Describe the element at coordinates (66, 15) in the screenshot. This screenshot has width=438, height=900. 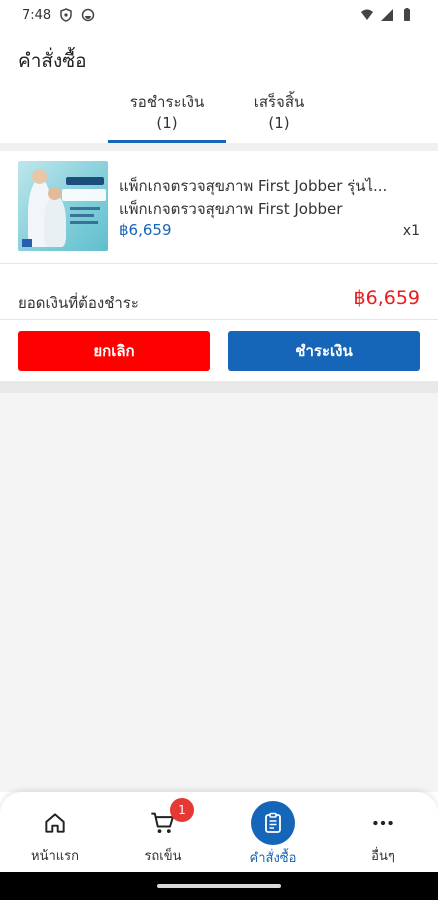
I see `shield-icon` at that location.